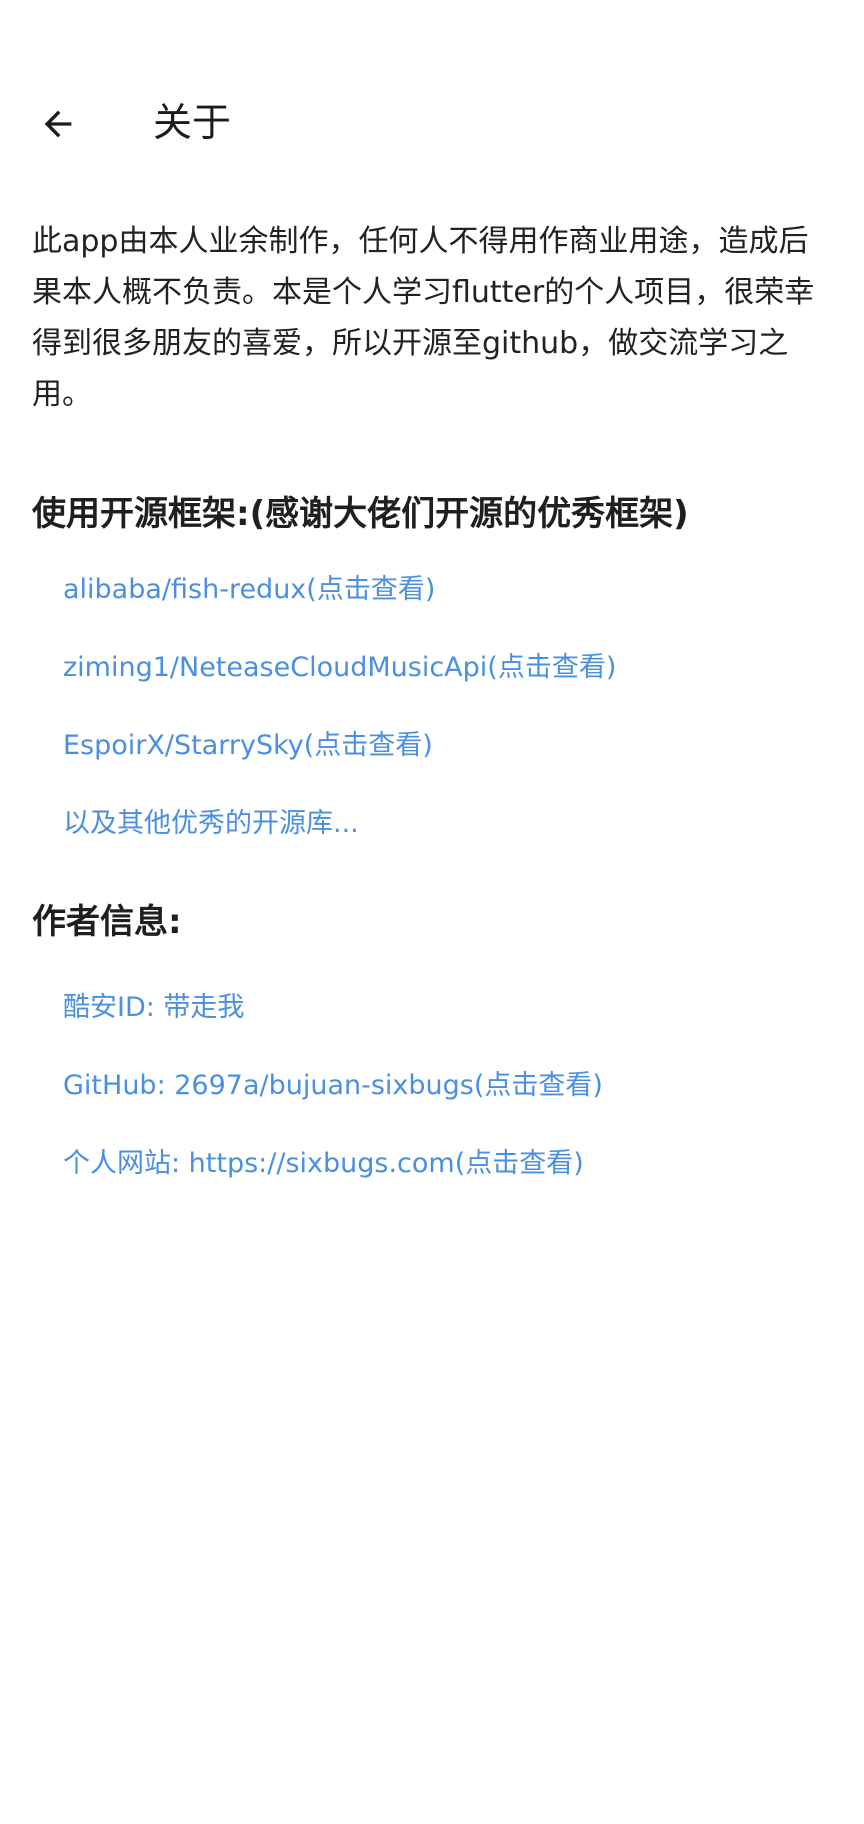 The width and height of the screenshot is (864, 1824). Describe the element at coordinates (432, 124) in the screenshot. I see `app-bar: 关于` at that location.